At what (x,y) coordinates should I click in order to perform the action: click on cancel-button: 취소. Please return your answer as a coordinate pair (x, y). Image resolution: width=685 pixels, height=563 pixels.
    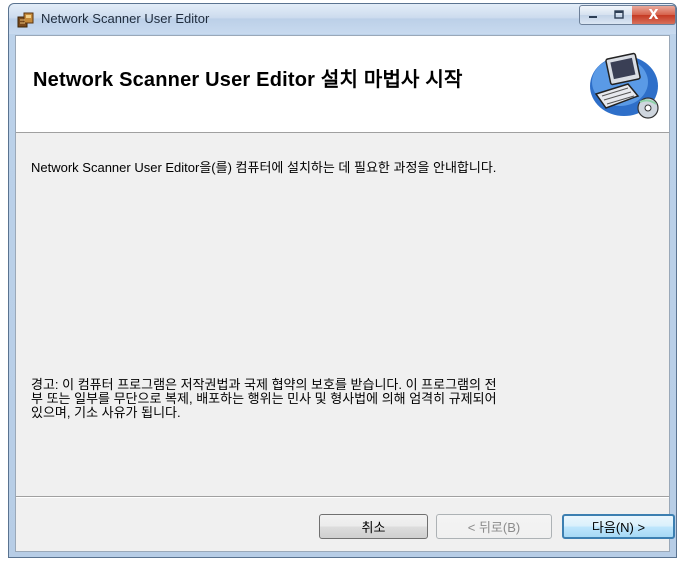
    Looking at the image, I should click on (373, 526).